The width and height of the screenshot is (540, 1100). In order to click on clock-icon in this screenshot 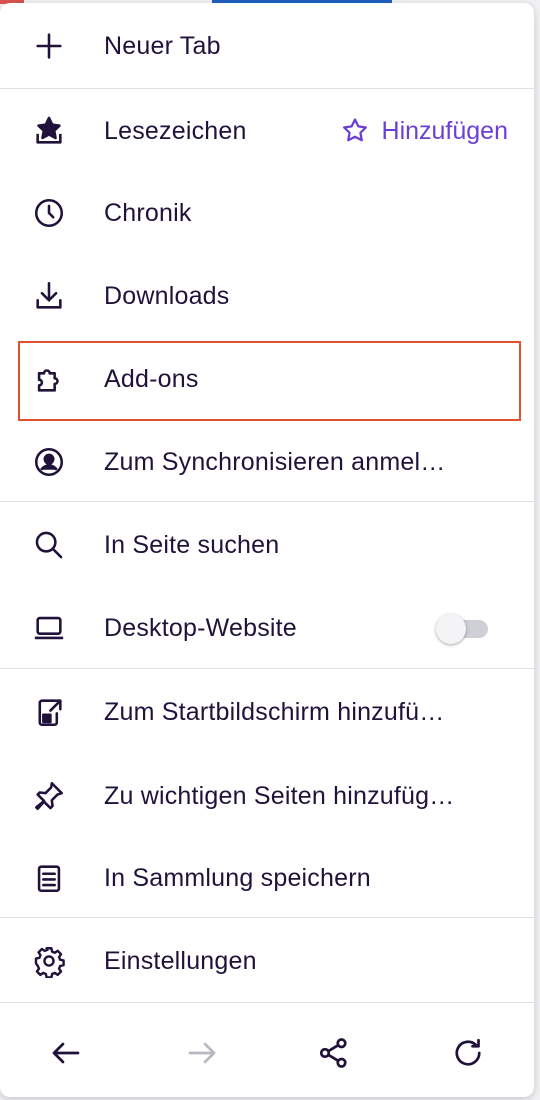, I will do `click(49, 213)`.